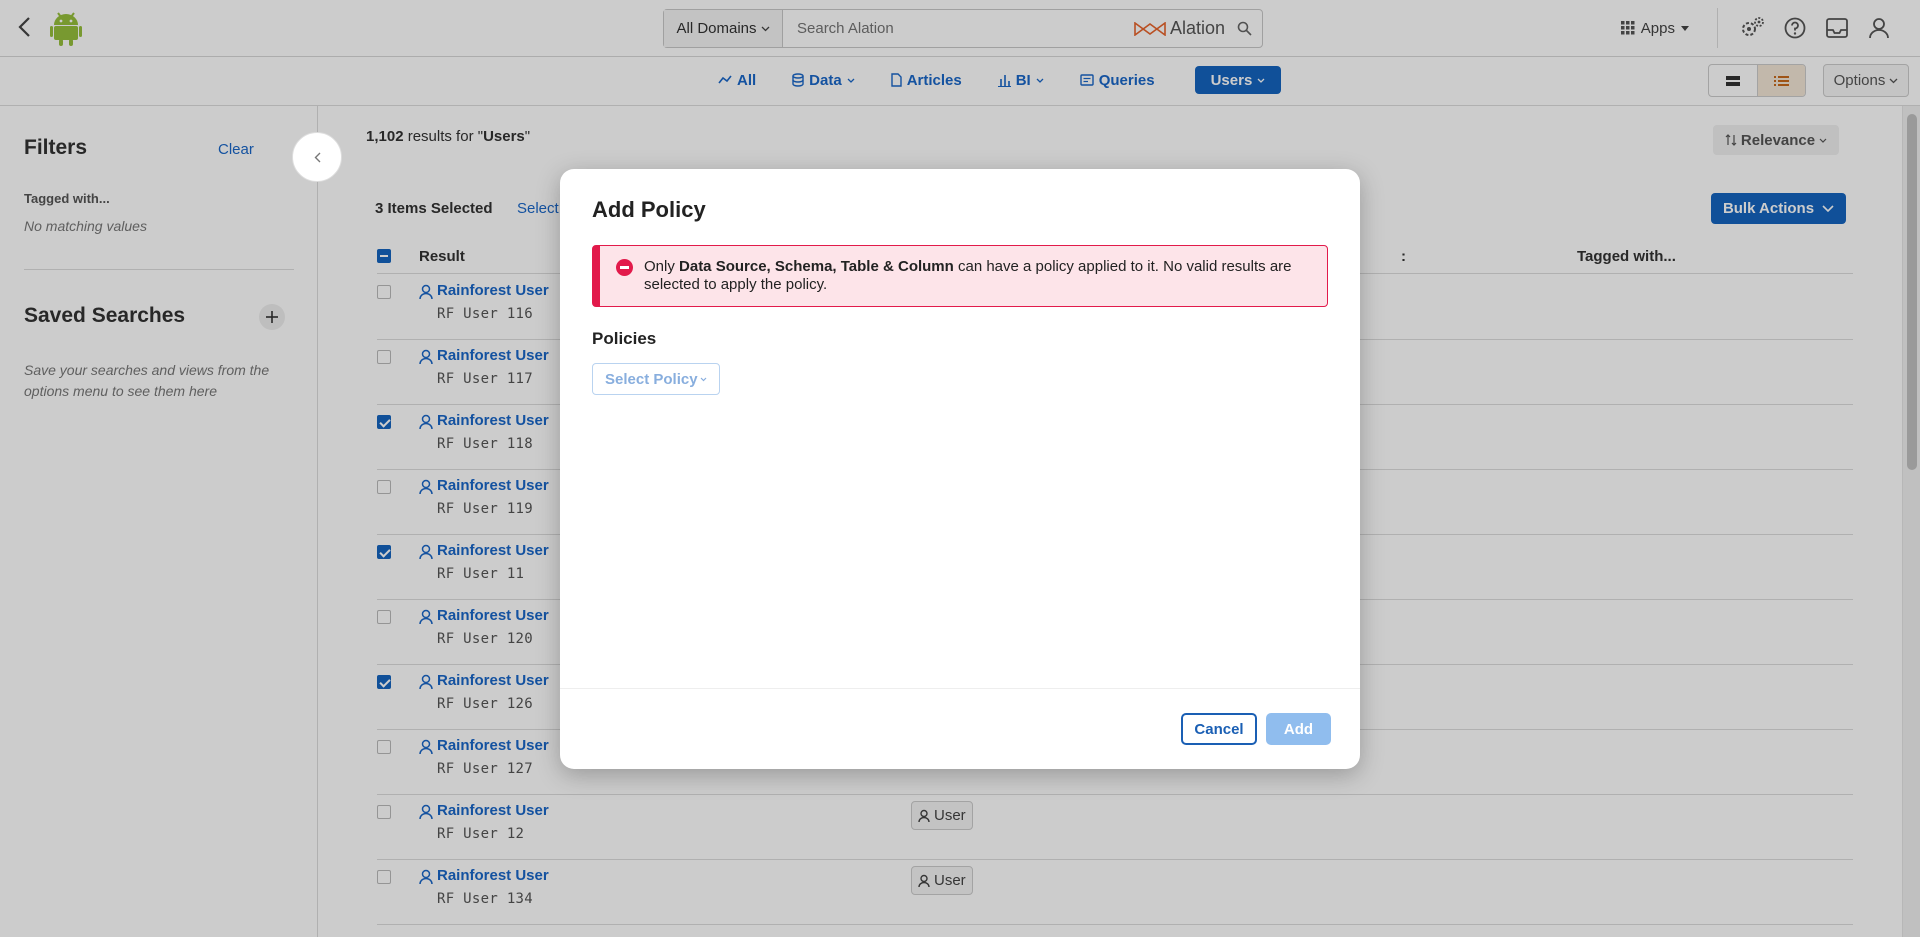 This screenshot has height=937, width=1920. I want to click on add-button: Add, so click(1298, 729).